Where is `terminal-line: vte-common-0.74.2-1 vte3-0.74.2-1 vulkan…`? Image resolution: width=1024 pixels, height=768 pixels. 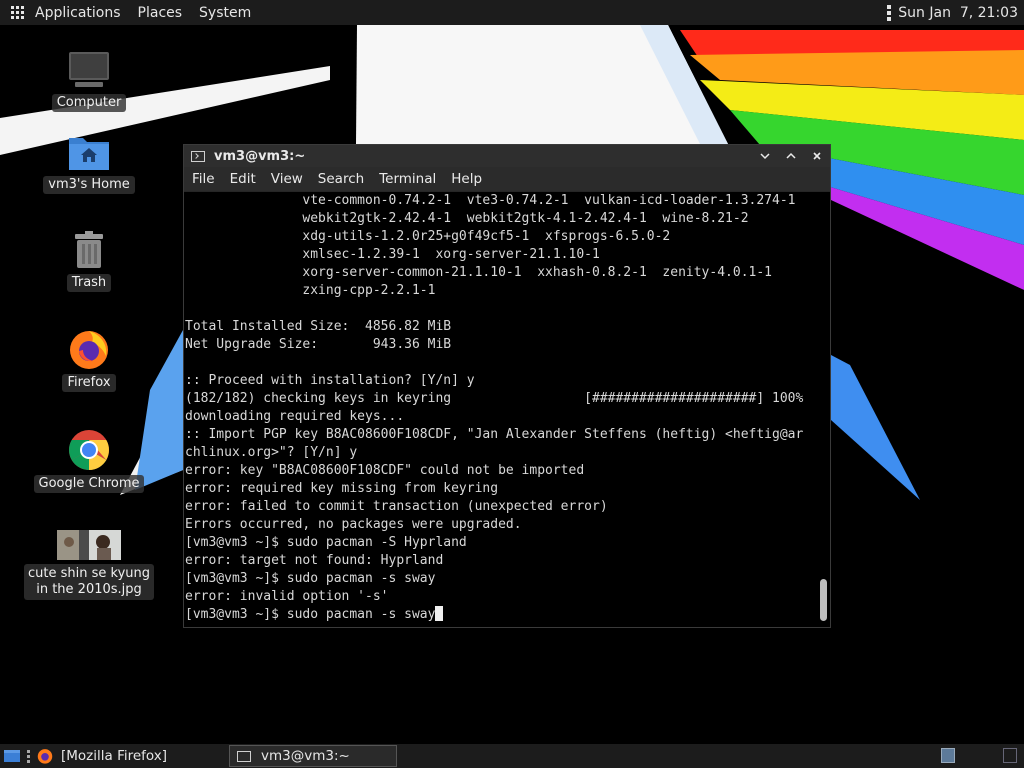 terminal-line: vte-common-0.74.2-1 vte3-0.74.2-1 vulkan… is located at coordinates (490, 200).